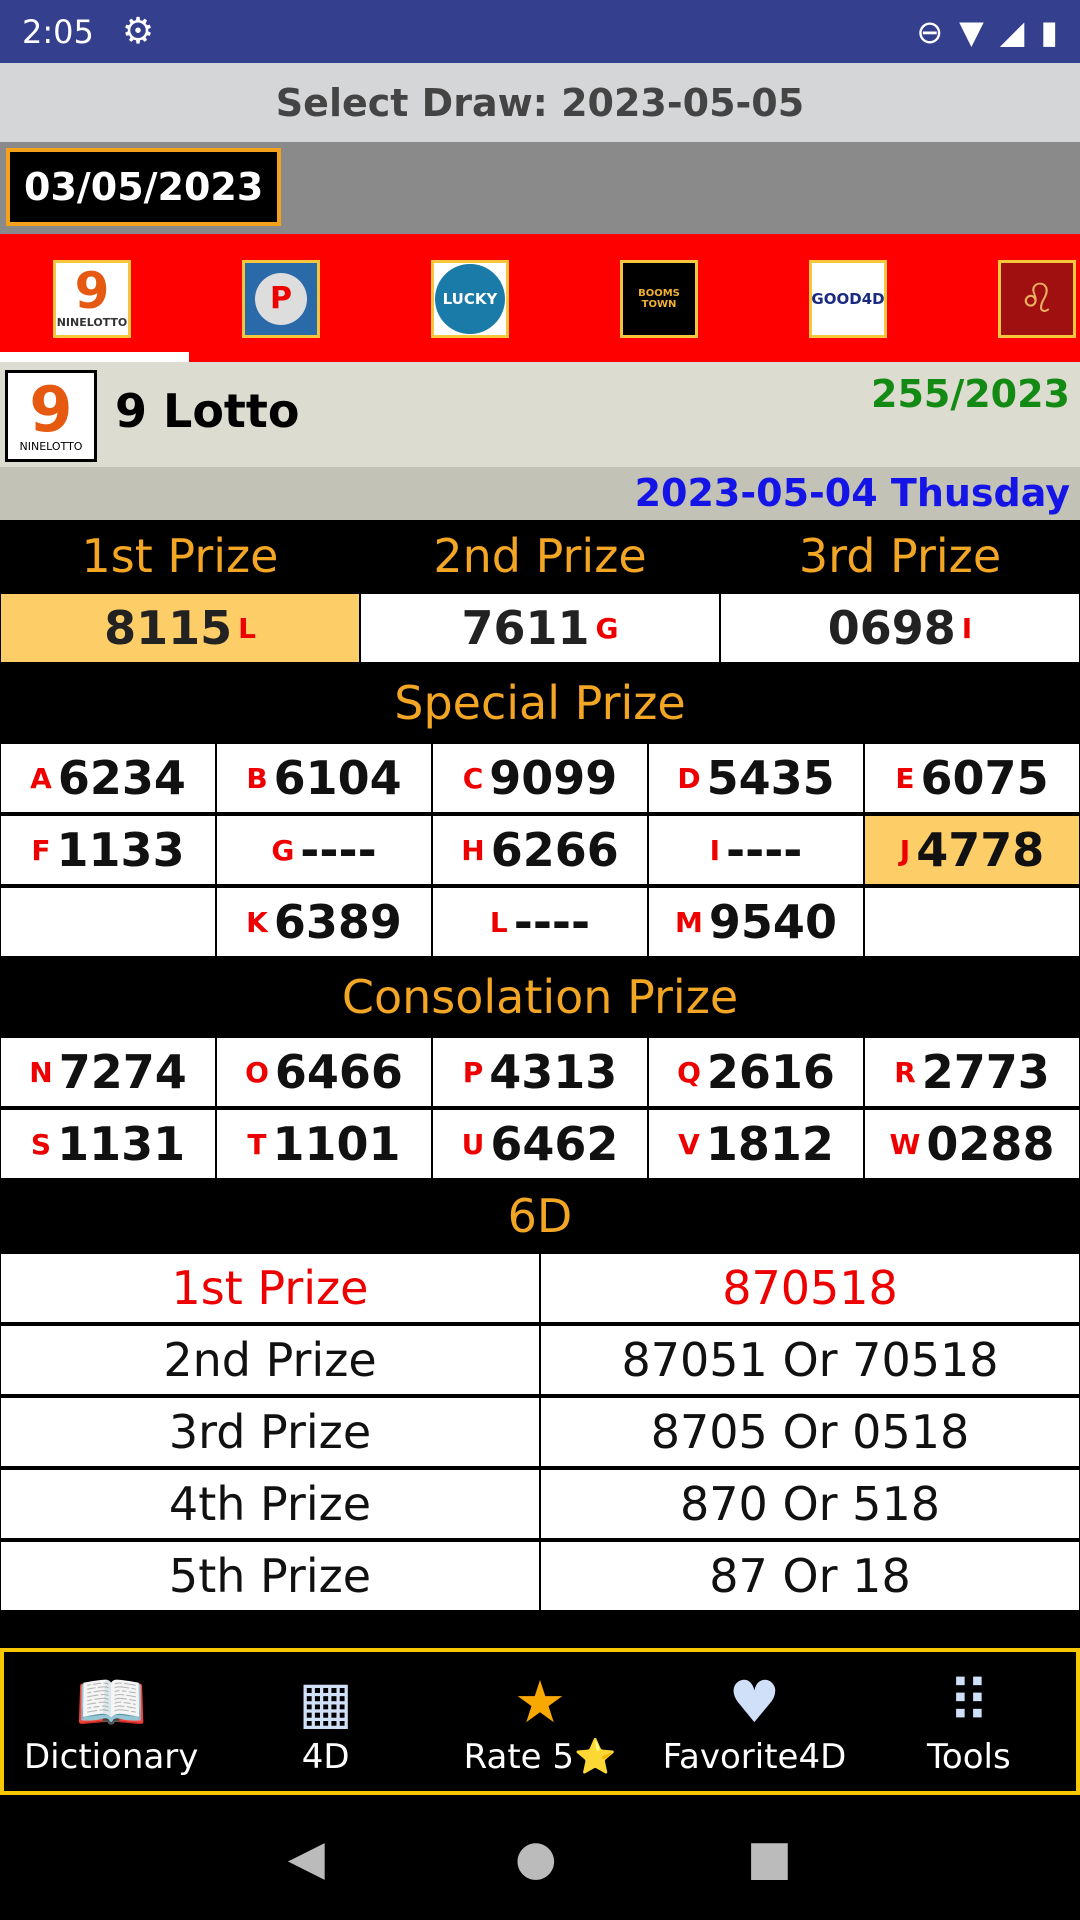 The image size is (1080, 1920). I want to click on special-cell: G ----, so click(324, 850).